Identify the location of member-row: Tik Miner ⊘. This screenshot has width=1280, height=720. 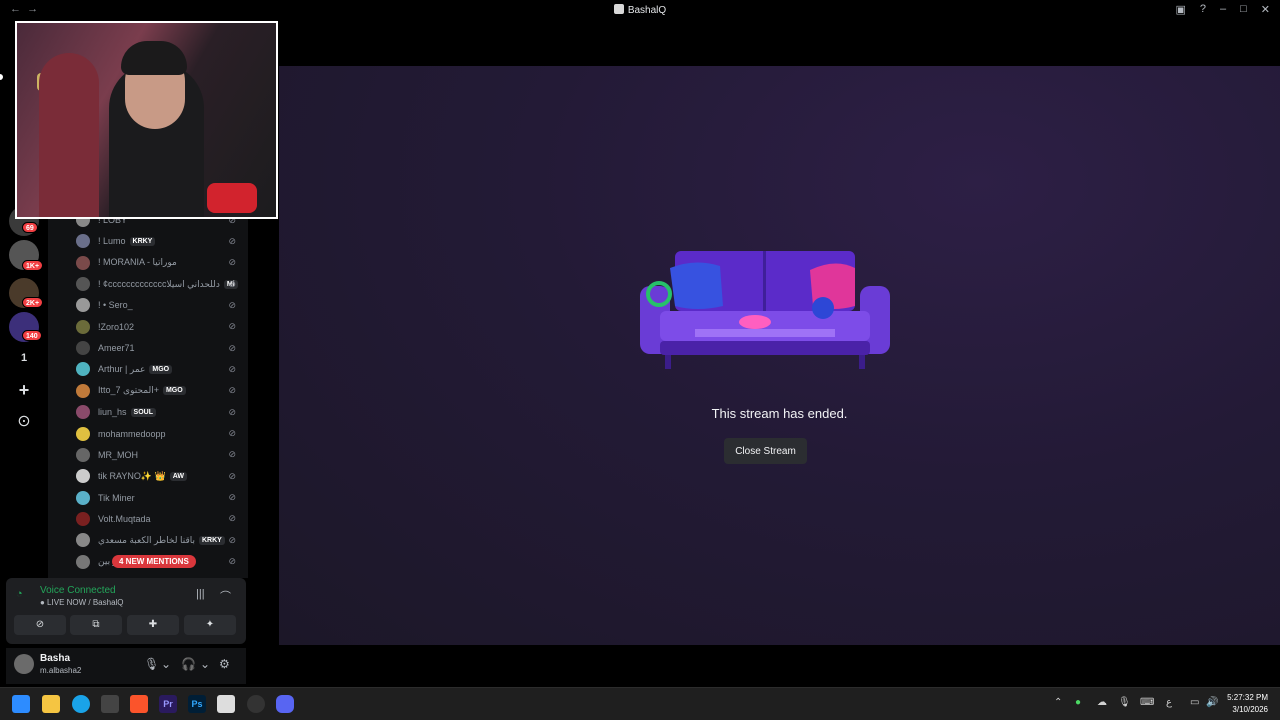
(161, 498).